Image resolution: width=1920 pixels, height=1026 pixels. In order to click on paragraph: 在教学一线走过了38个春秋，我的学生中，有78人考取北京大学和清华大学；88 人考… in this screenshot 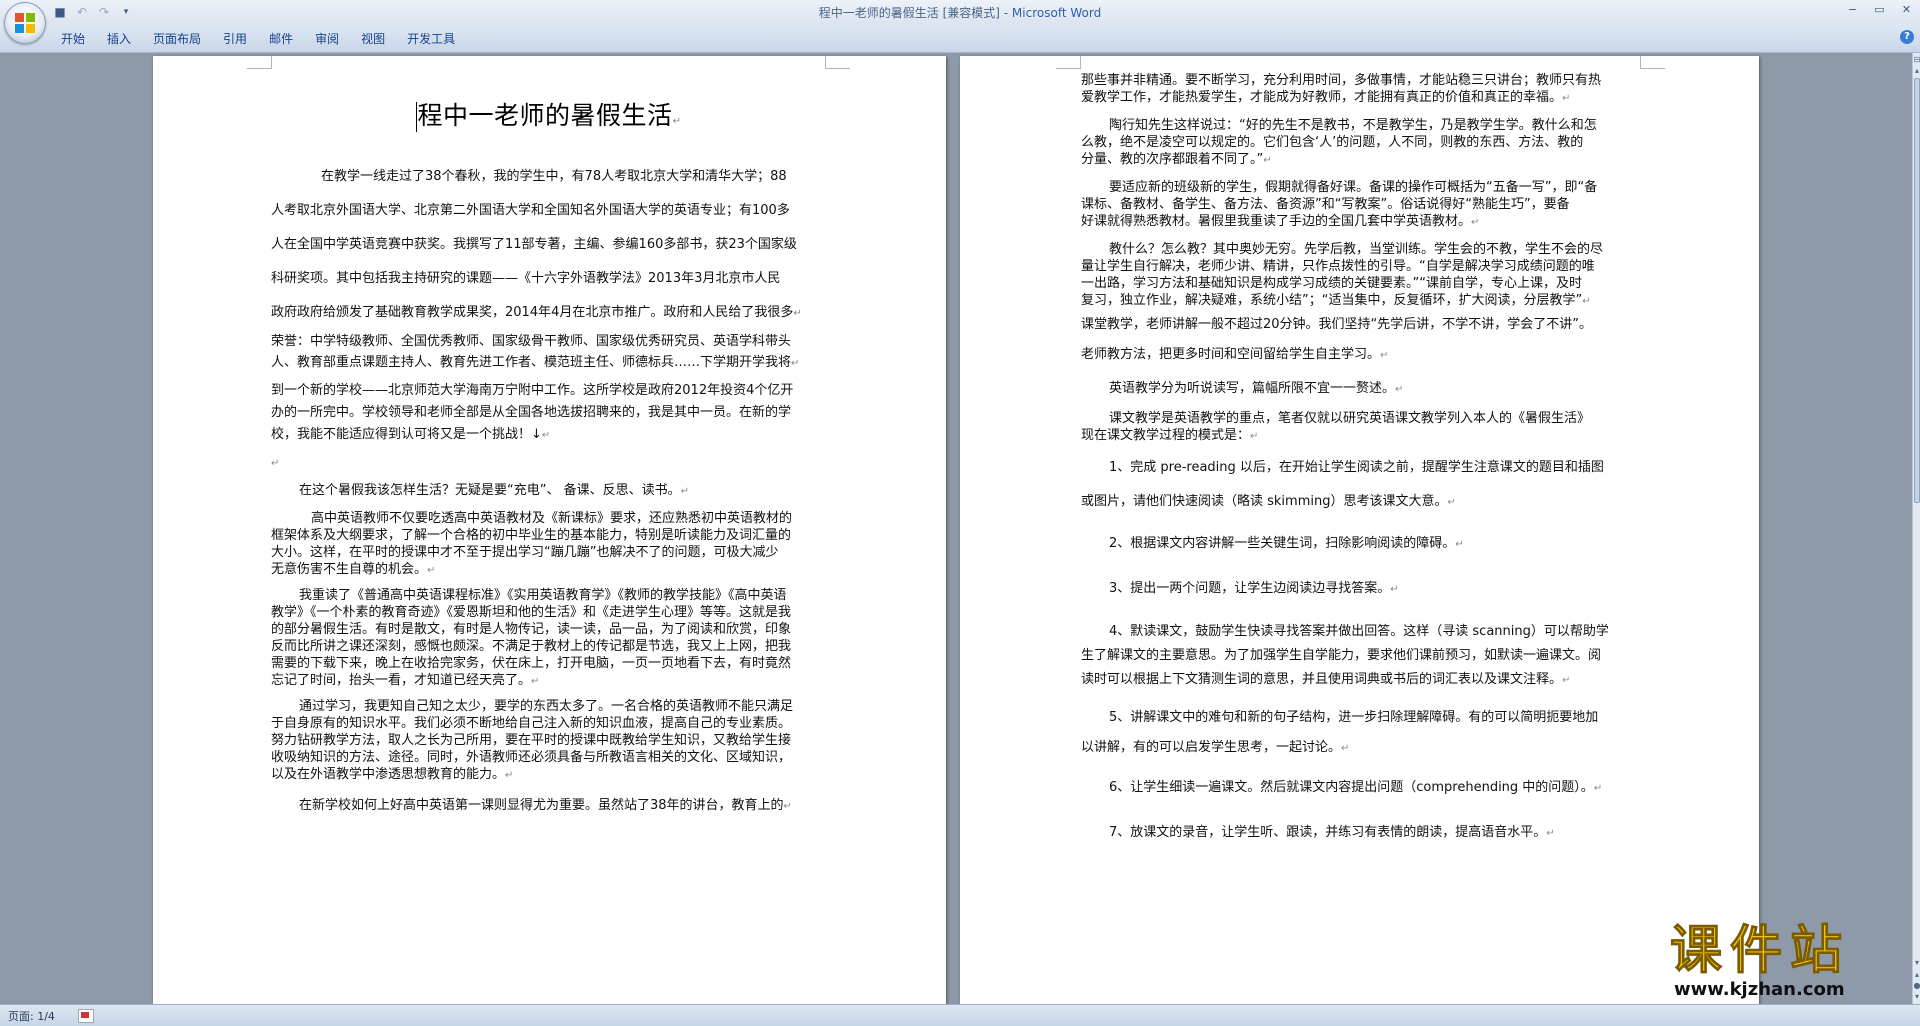, I will do `click(548, 245)`.